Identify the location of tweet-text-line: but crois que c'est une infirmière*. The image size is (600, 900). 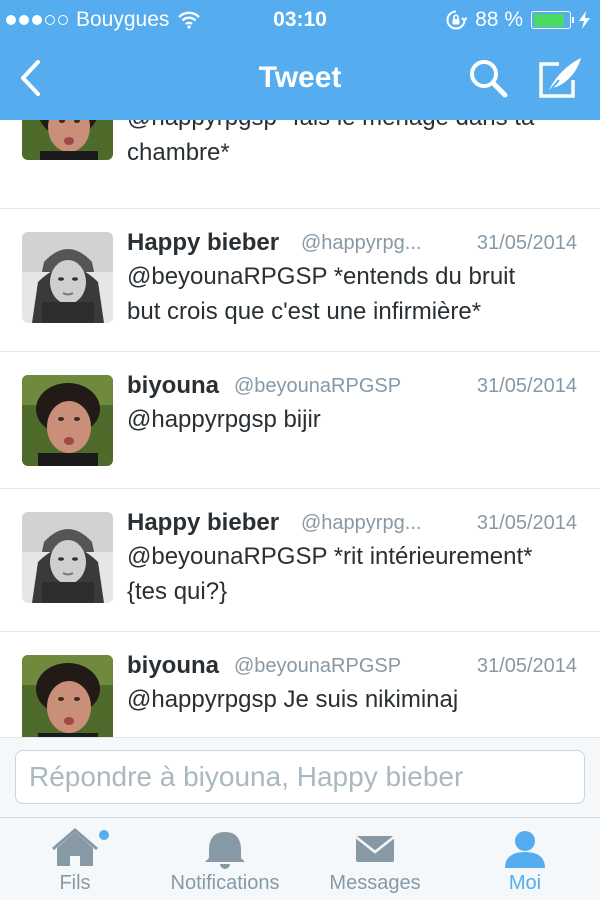
(304, 311).